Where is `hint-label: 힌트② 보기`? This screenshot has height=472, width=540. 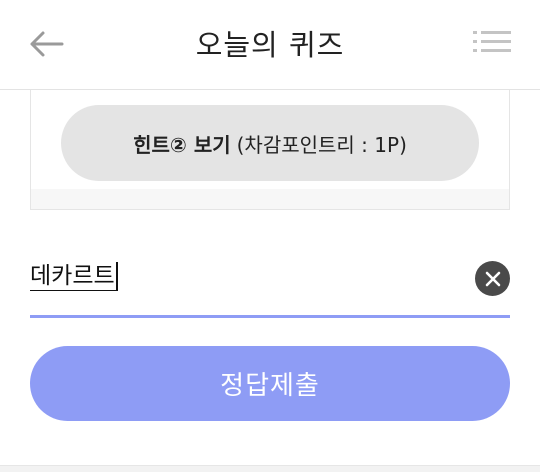
hint-label: 힌트② 보기 is located at coordinates (182, 144).